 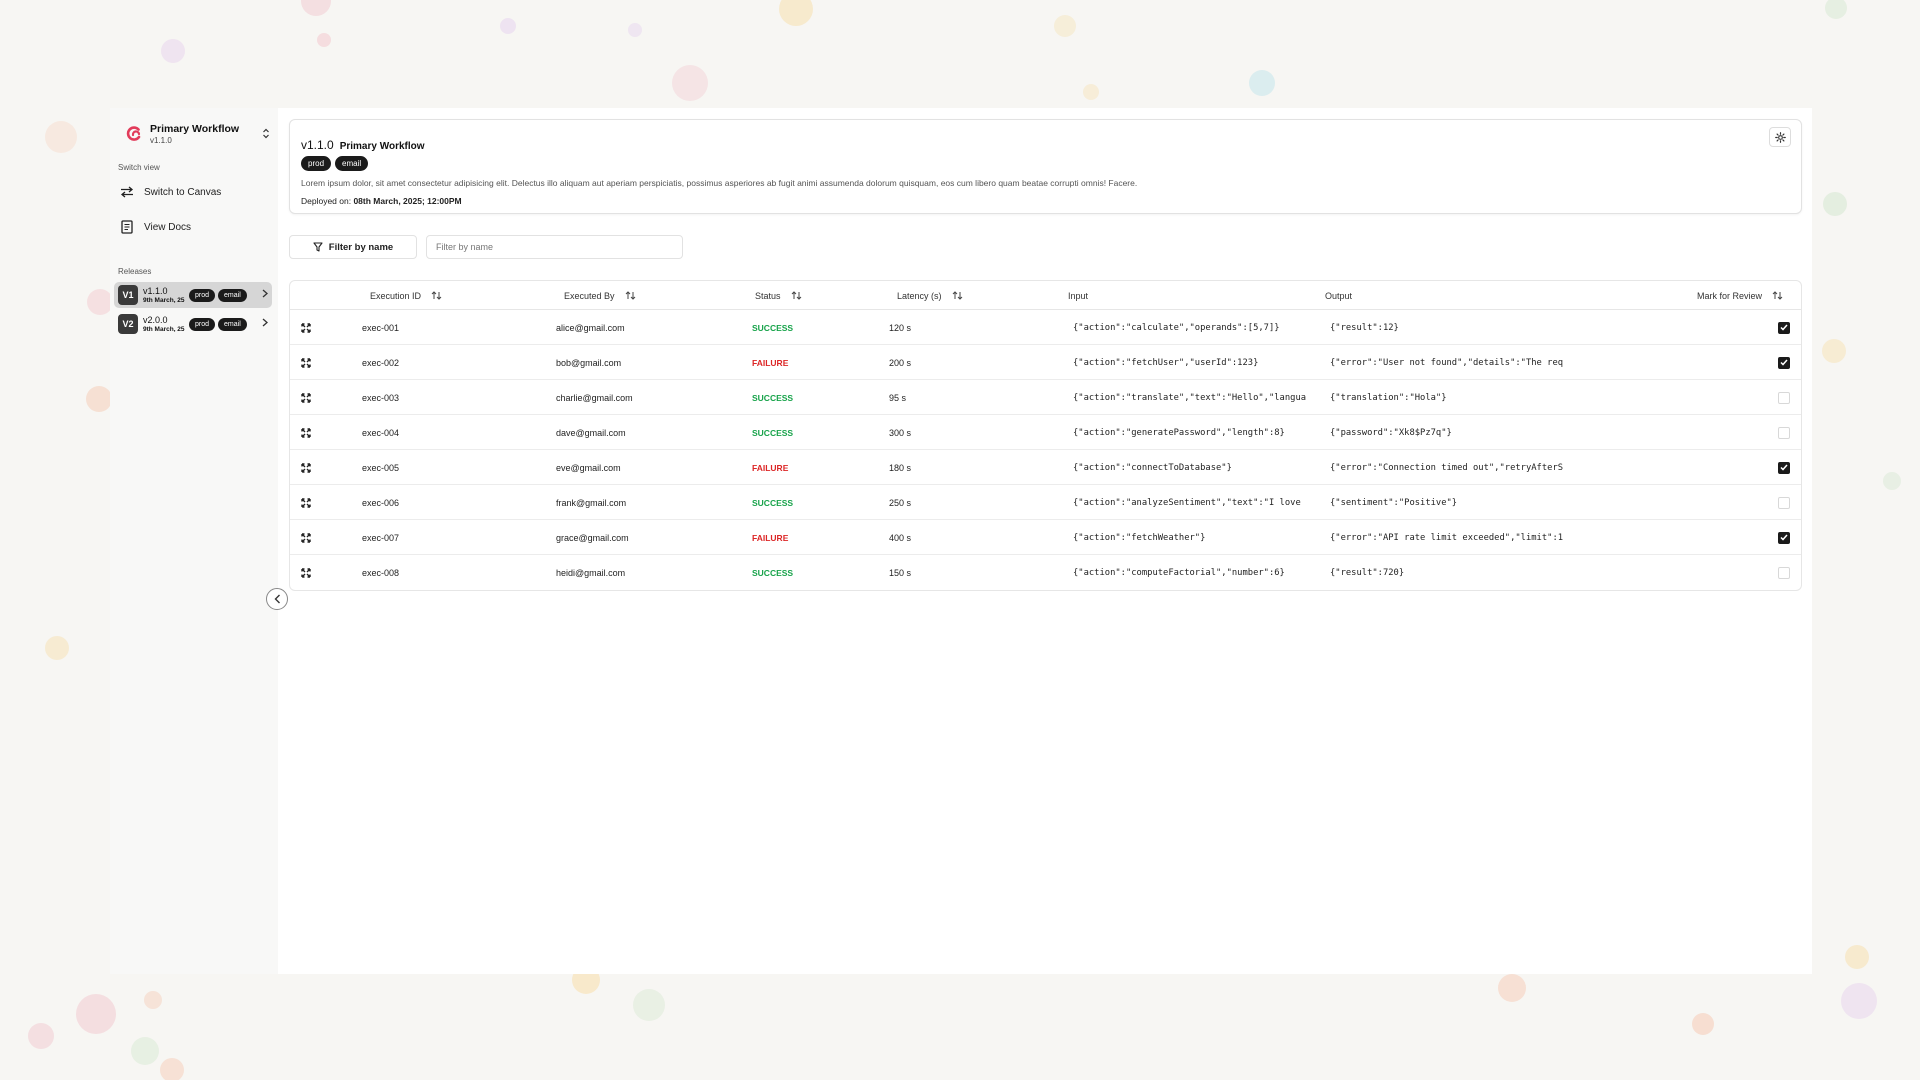 I want to click on view-docs-label: View Docs, so click(x=168, y=227).